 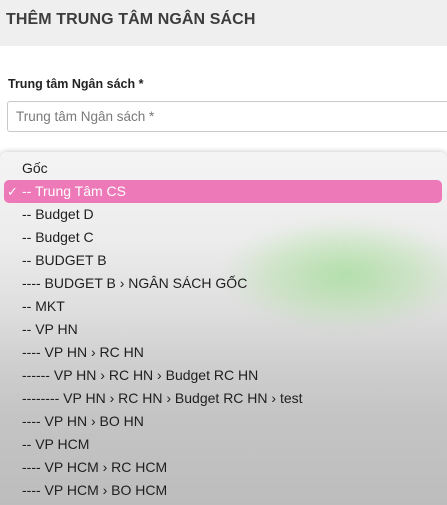 What do you see at coordinates (83, 421) in the screenshot?
I see `option-label: ---- VP HN › BO HN` at bounding box center [83, 421].